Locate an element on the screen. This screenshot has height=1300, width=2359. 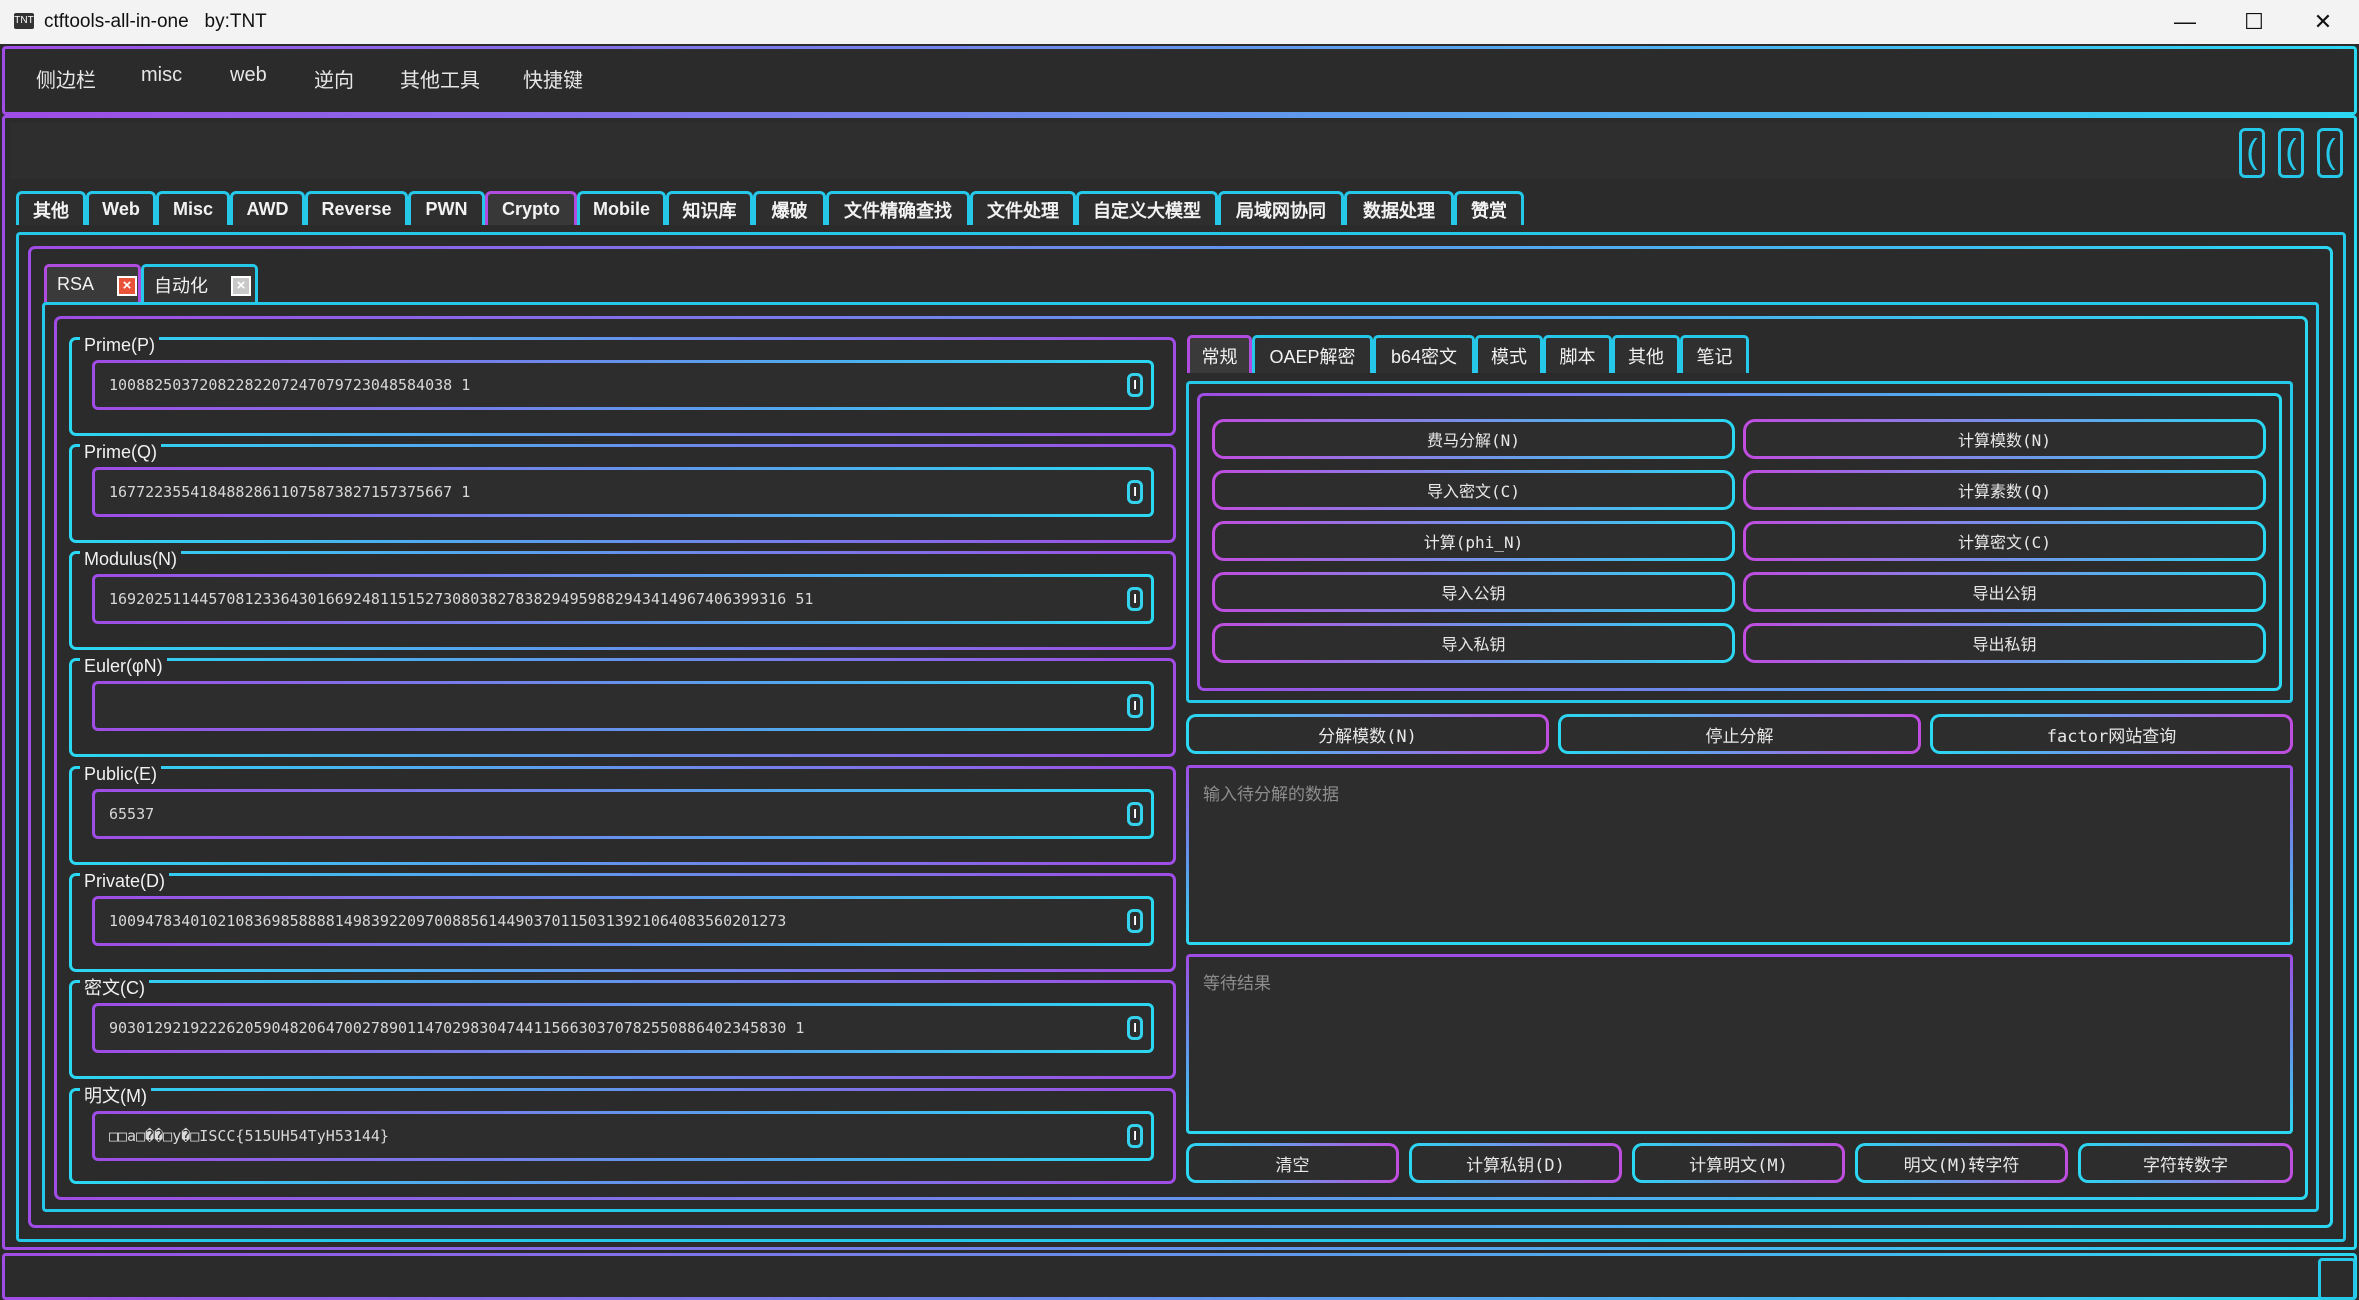
tab-knowledge-base: 知识库 is located at coordinates (709, 208).